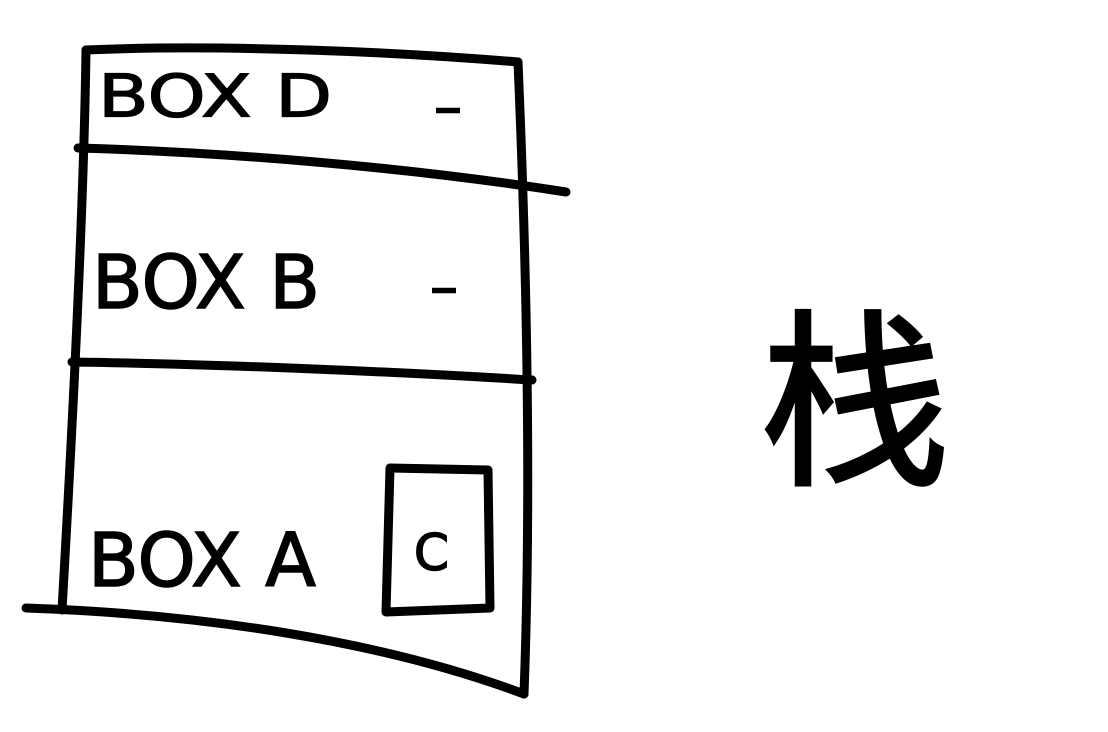 The width and height of the screenshot is (1108, 732). Describe the element at coordinates (322, 170) in the screenshot. I see `divider-d-b` at that location.